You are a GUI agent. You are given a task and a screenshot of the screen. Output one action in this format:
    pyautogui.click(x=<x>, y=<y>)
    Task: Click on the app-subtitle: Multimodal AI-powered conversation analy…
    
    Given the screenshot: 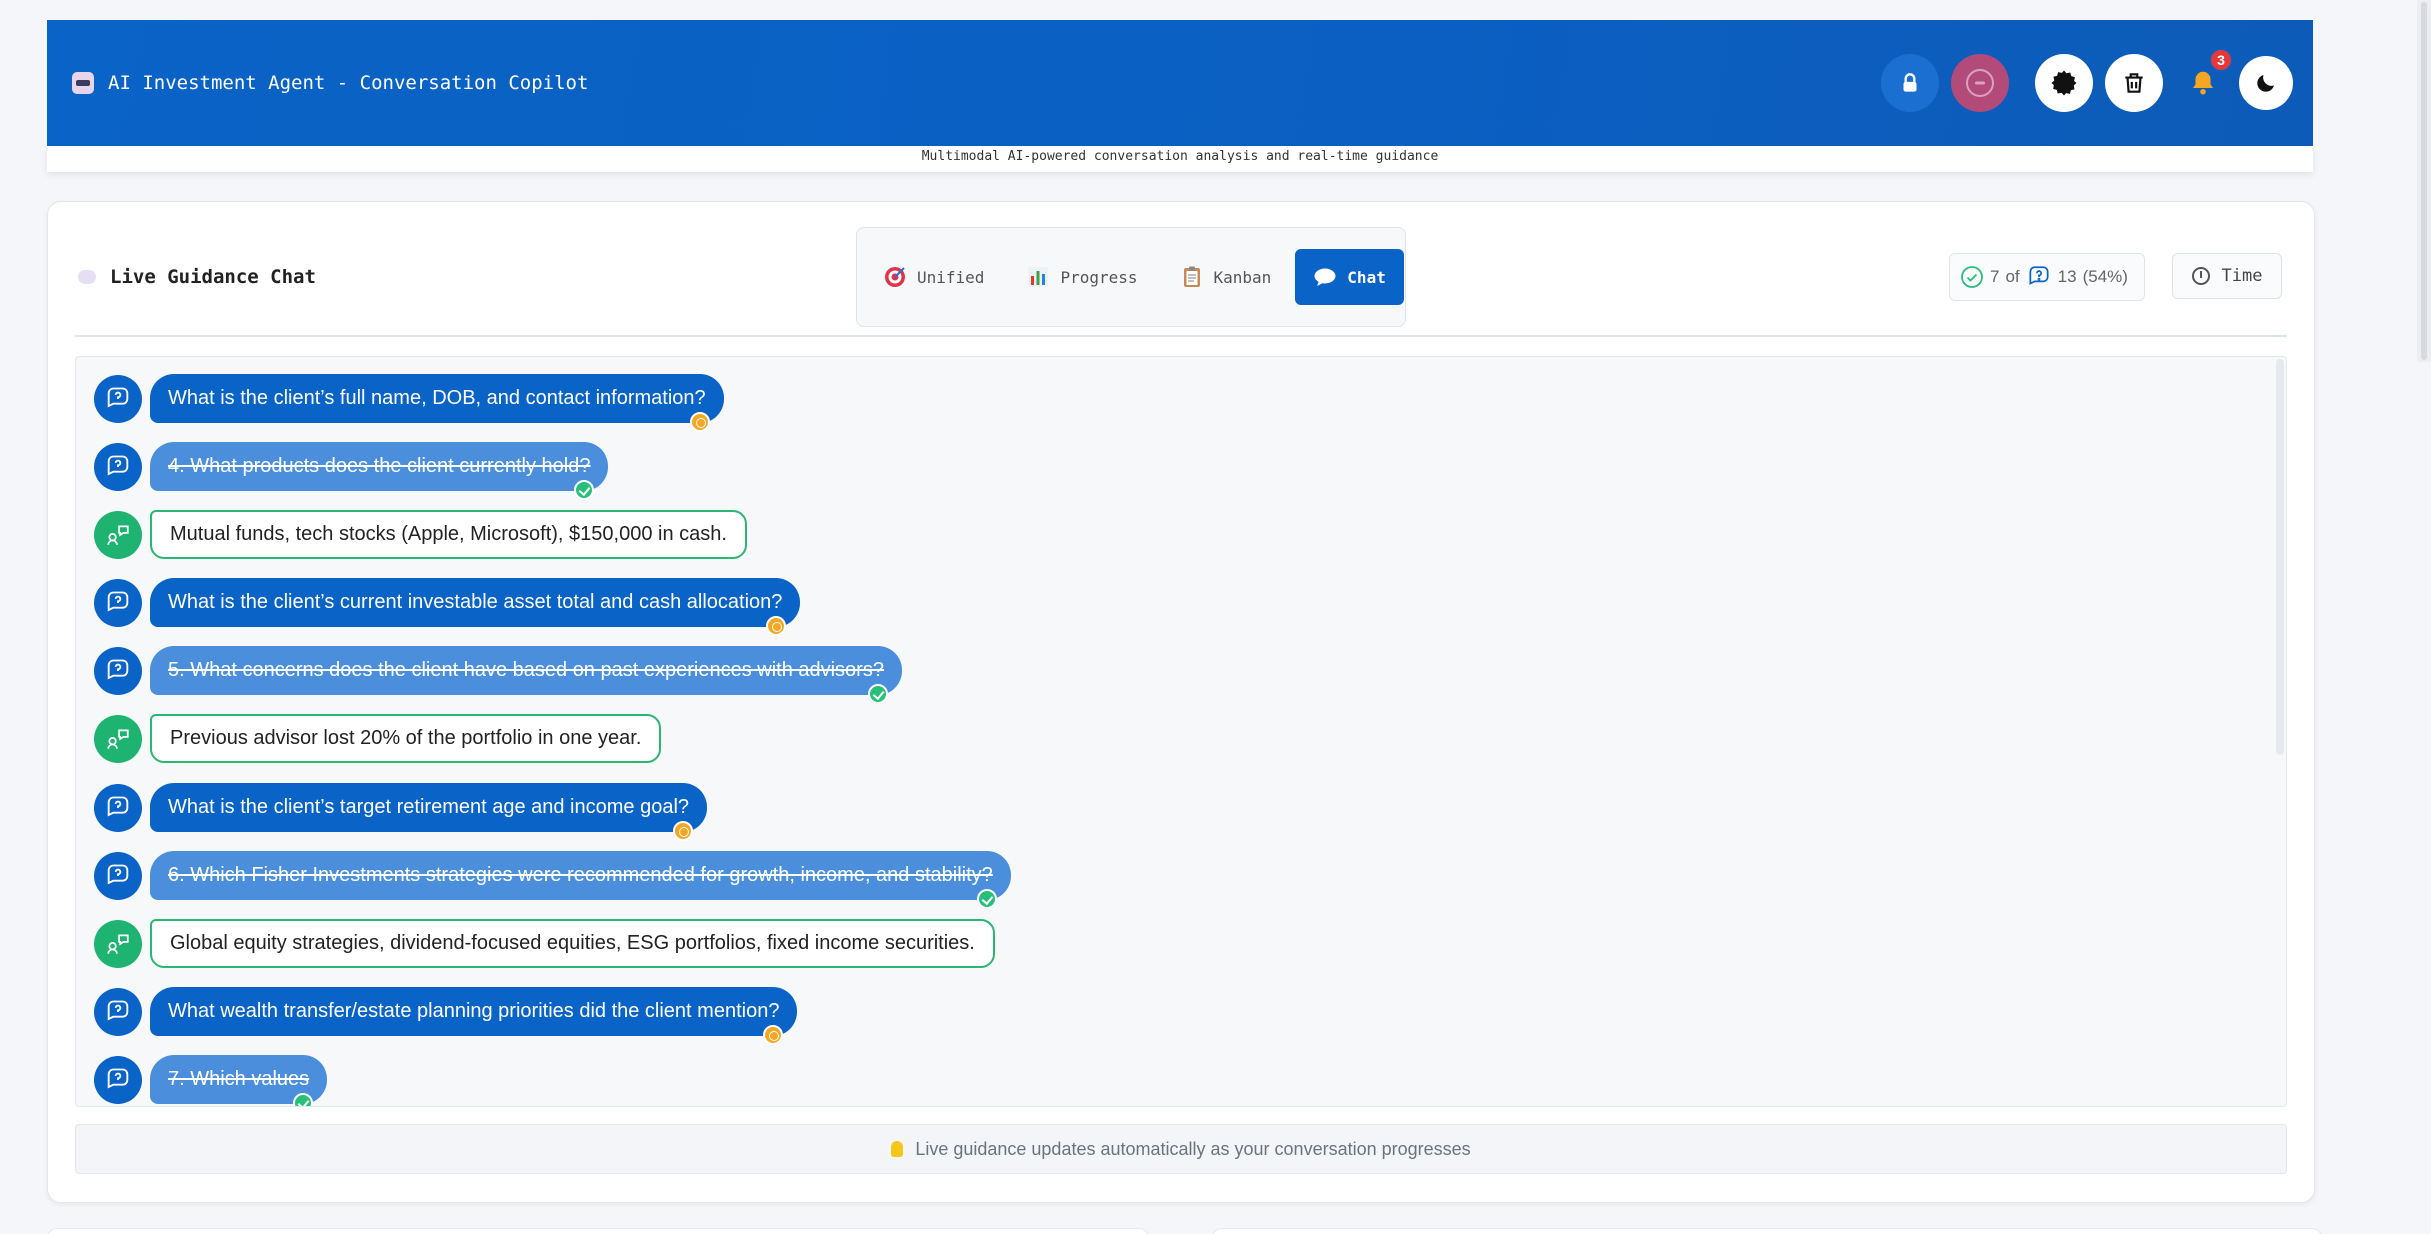 What is the action you would take?
    pyautogui.click(x=1180, y=159)
    